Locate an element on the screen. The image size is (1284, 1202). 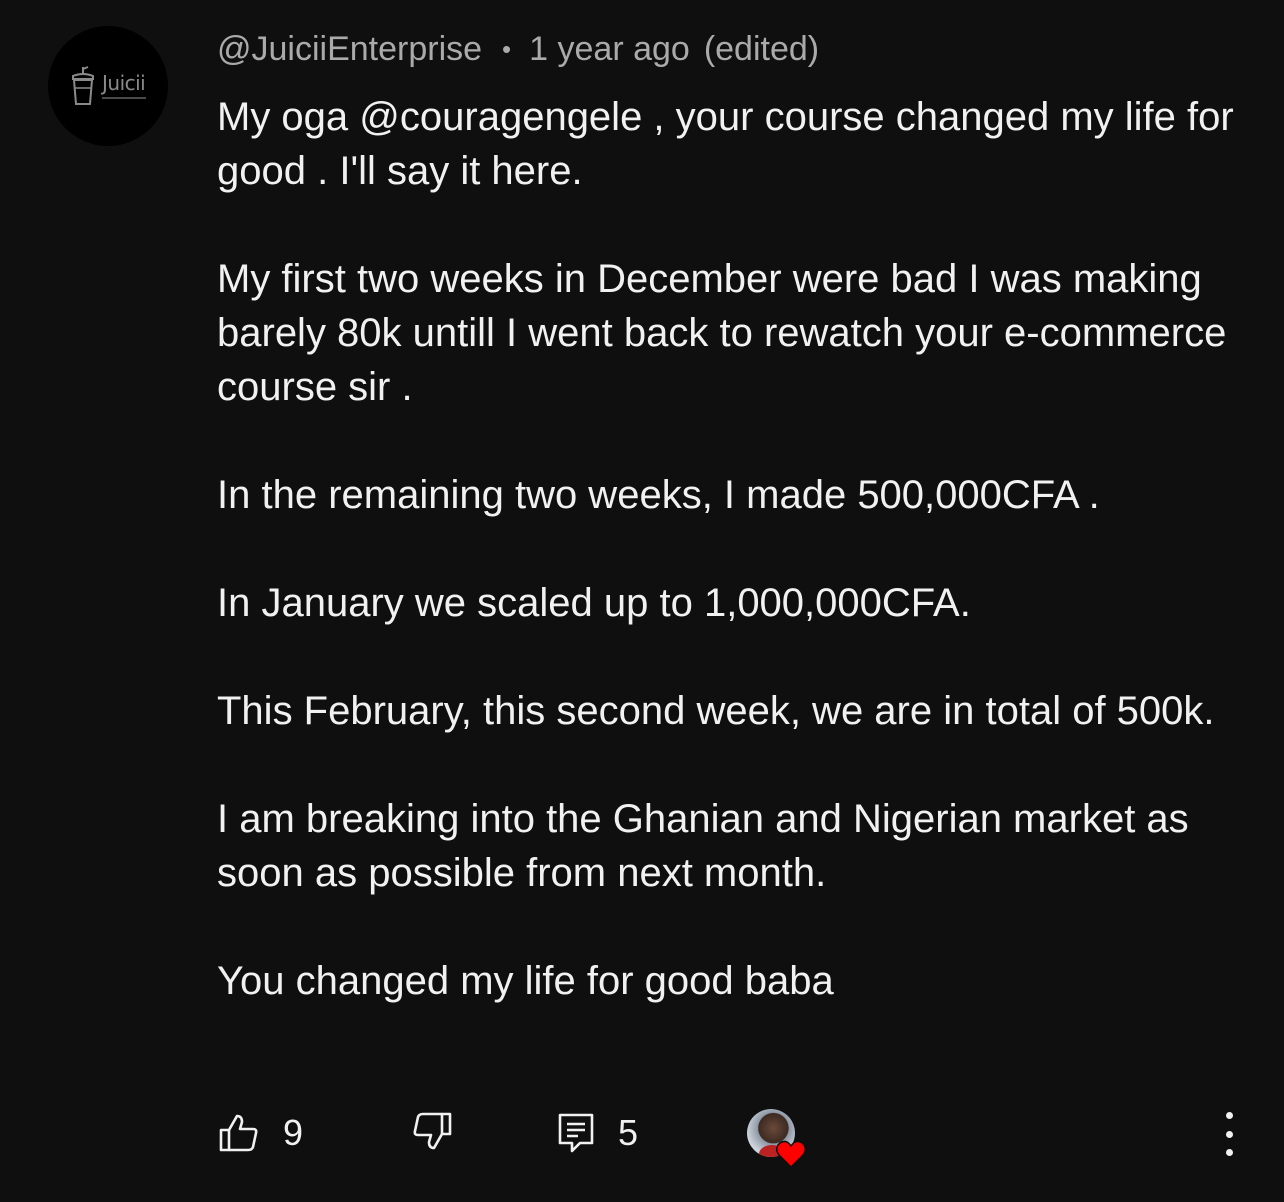
comment-actions: 9 5 is located at coordinates (642, 1136).